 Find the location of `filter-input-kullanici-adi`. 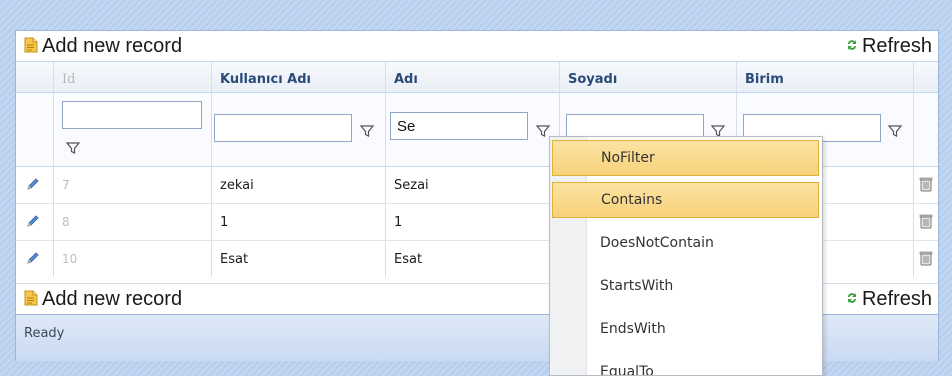

filter-input-kullanici-adi is located at coordinates (283, 128).